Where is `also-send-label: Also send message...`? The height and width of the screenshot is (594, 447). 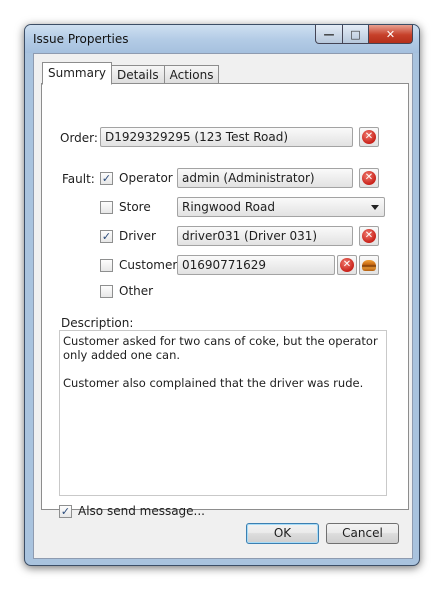
also-send-label: Also send message... is located at coordinates (141, 511).